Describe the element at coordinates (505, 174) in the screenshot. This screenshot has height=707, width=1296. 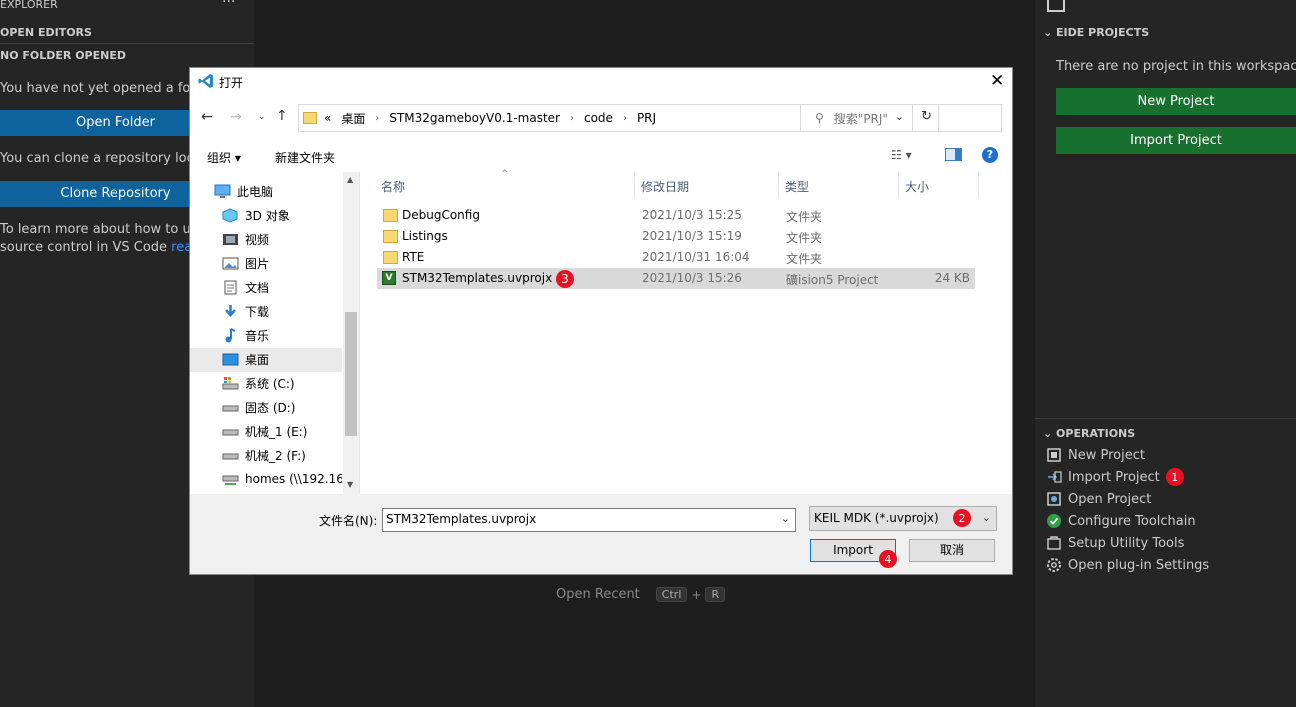
I see `sort-up-icon: ^` at that location.